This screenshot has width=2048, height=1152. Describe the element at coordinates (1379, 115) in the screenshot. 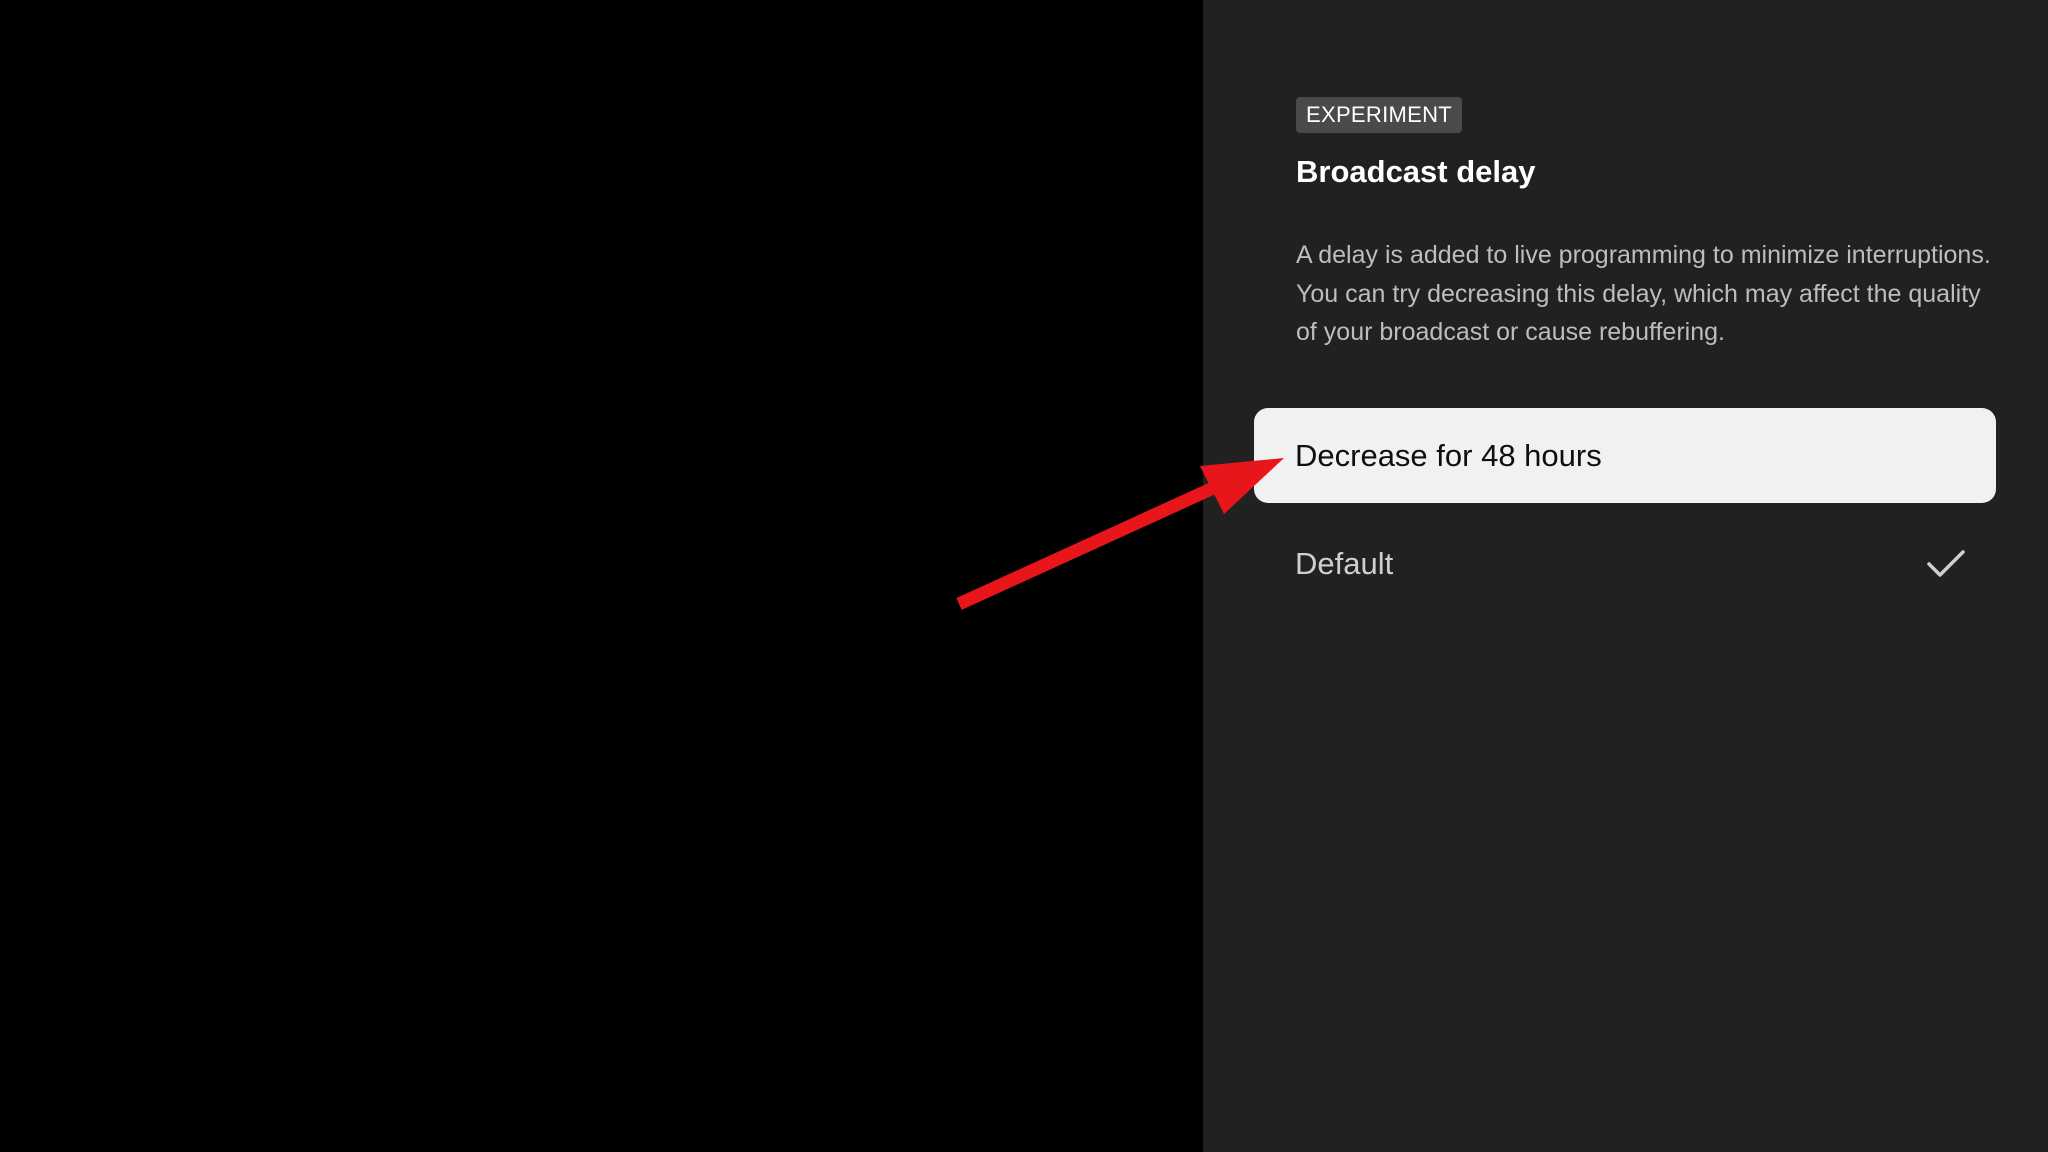

I see `experiment-badge: EXPERIMENT` at that location.